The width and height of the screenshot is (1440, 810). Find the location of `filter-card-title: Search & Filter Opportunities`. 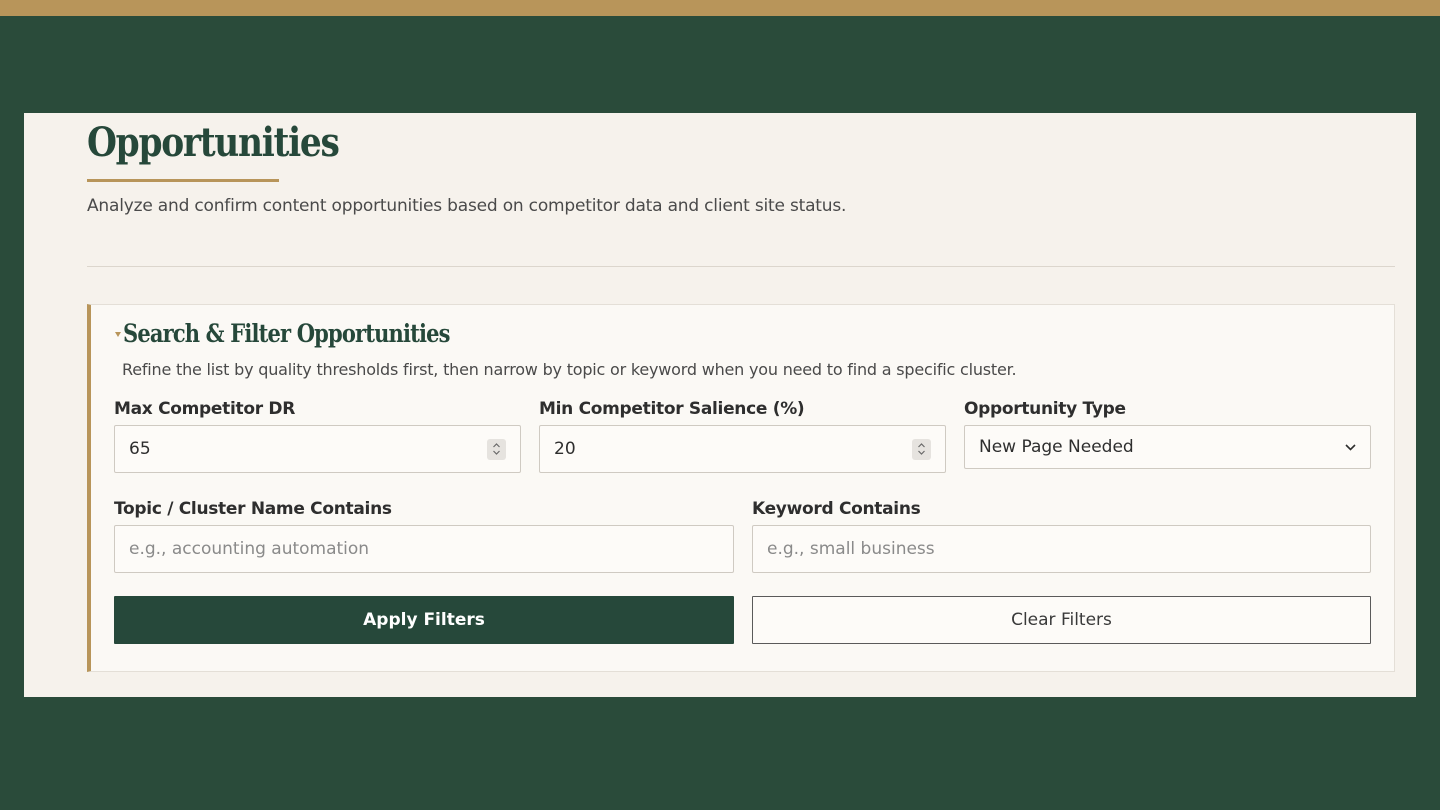

filter-card-title: Search & Filter Opportunities is located at coordinates (286, 333).